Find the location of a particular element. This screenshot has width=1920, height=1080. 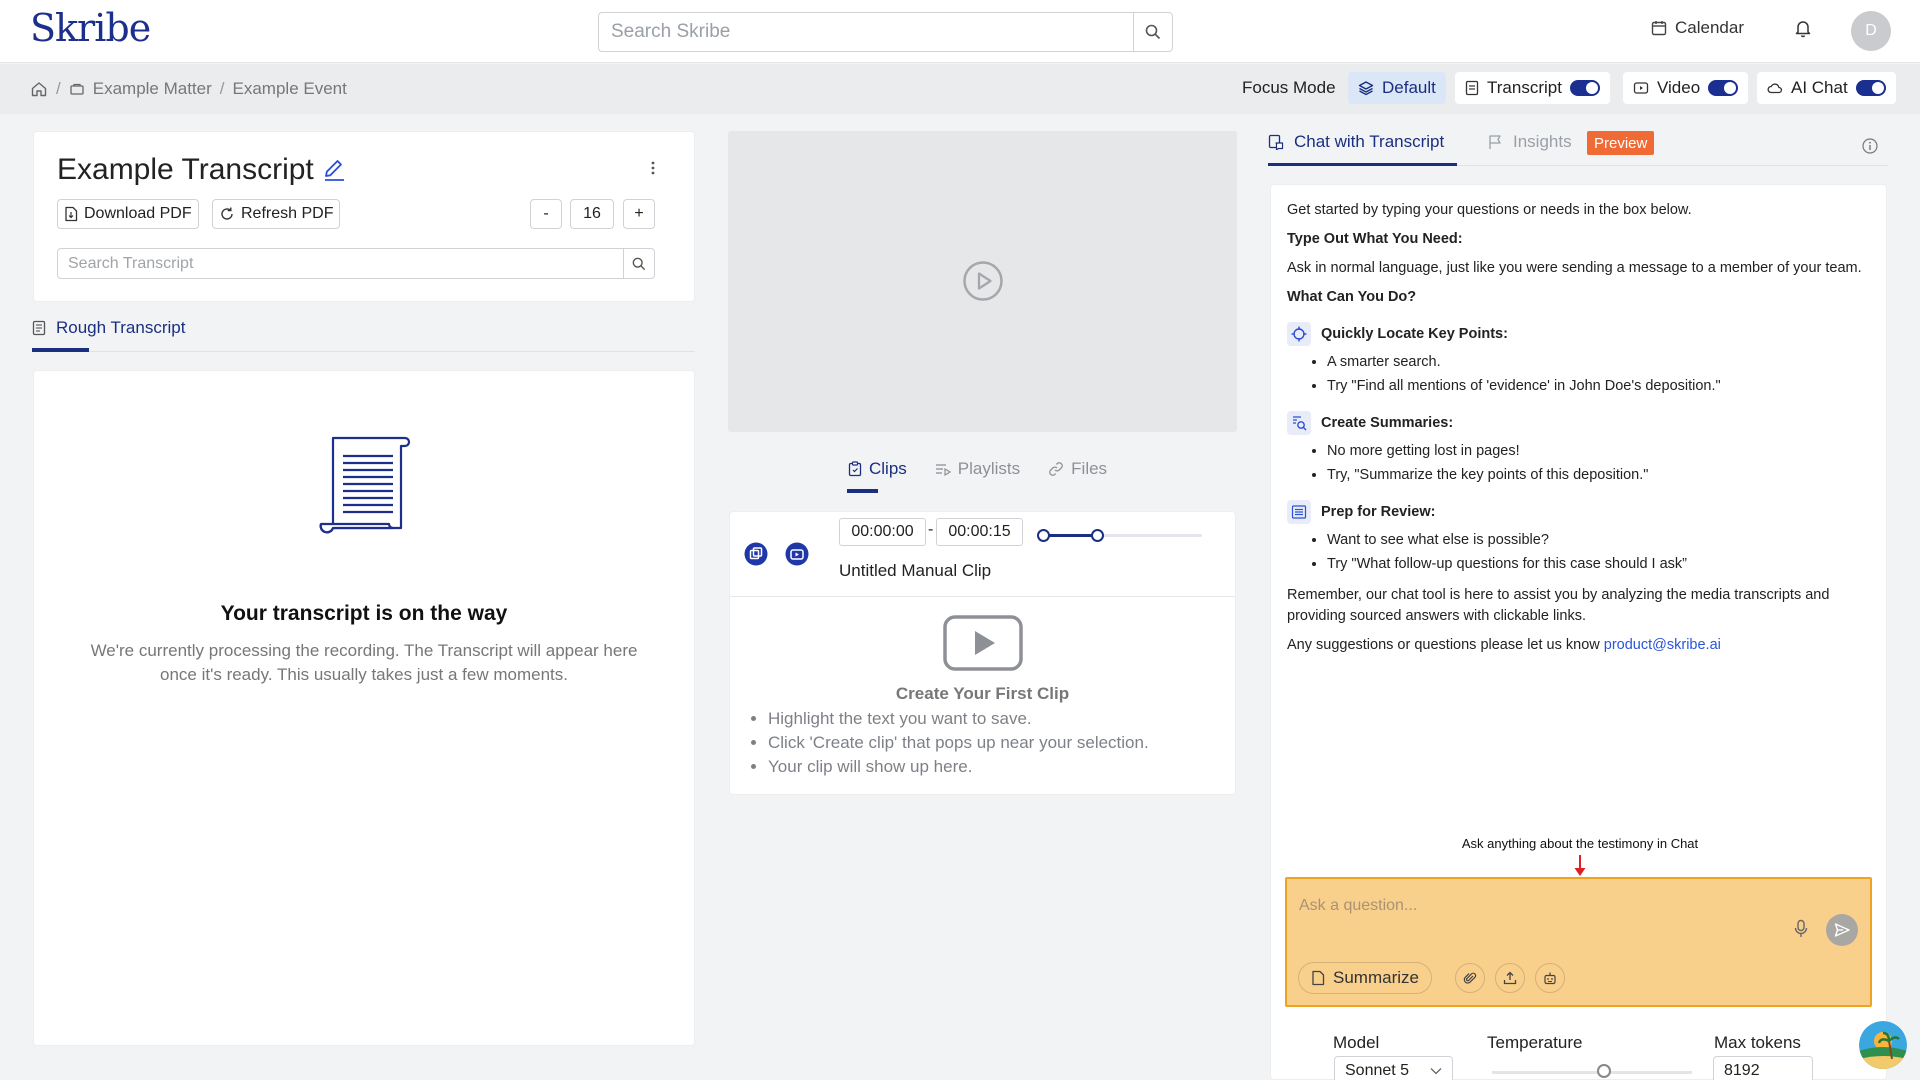

focus-mode-label: Focus Mode is located at coordinates (1289, 87).